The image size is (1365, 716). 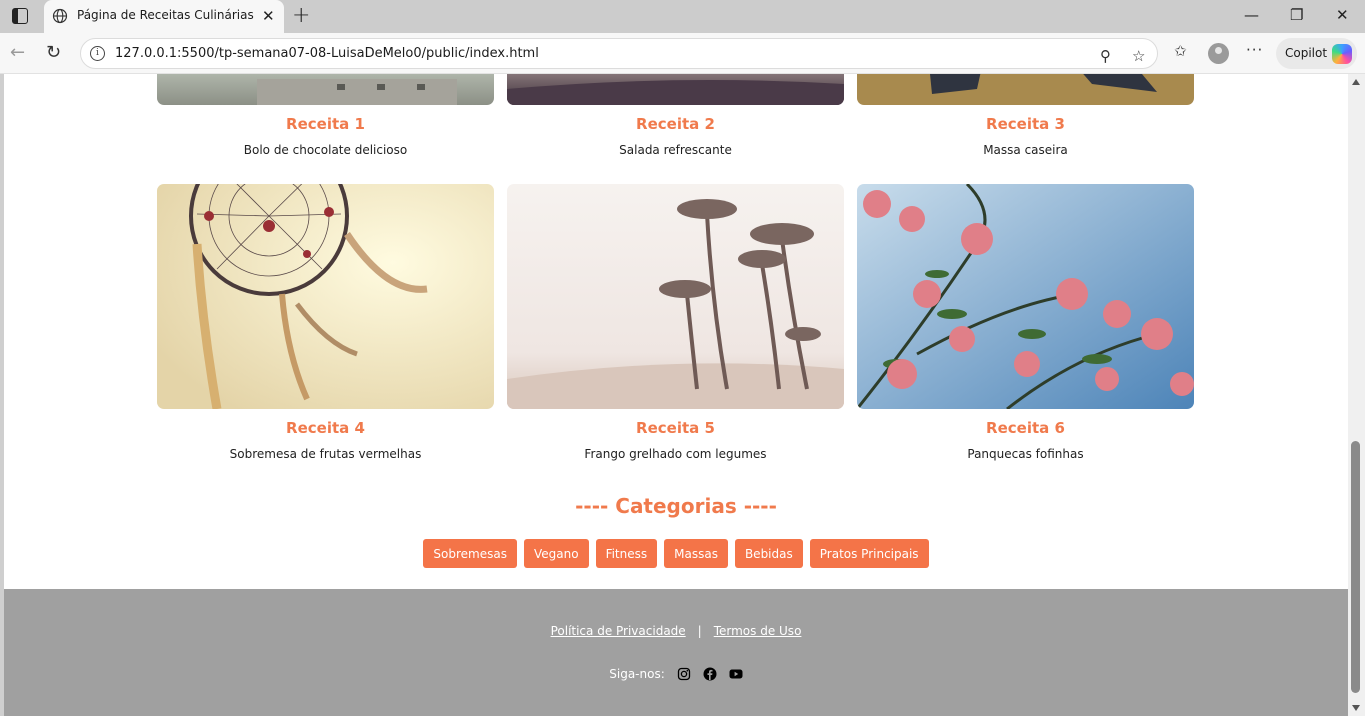 What do you see at coordinates (1218, 53) in the screenshot?
I see `profile-avatar` at bounding box center [1218, 53].